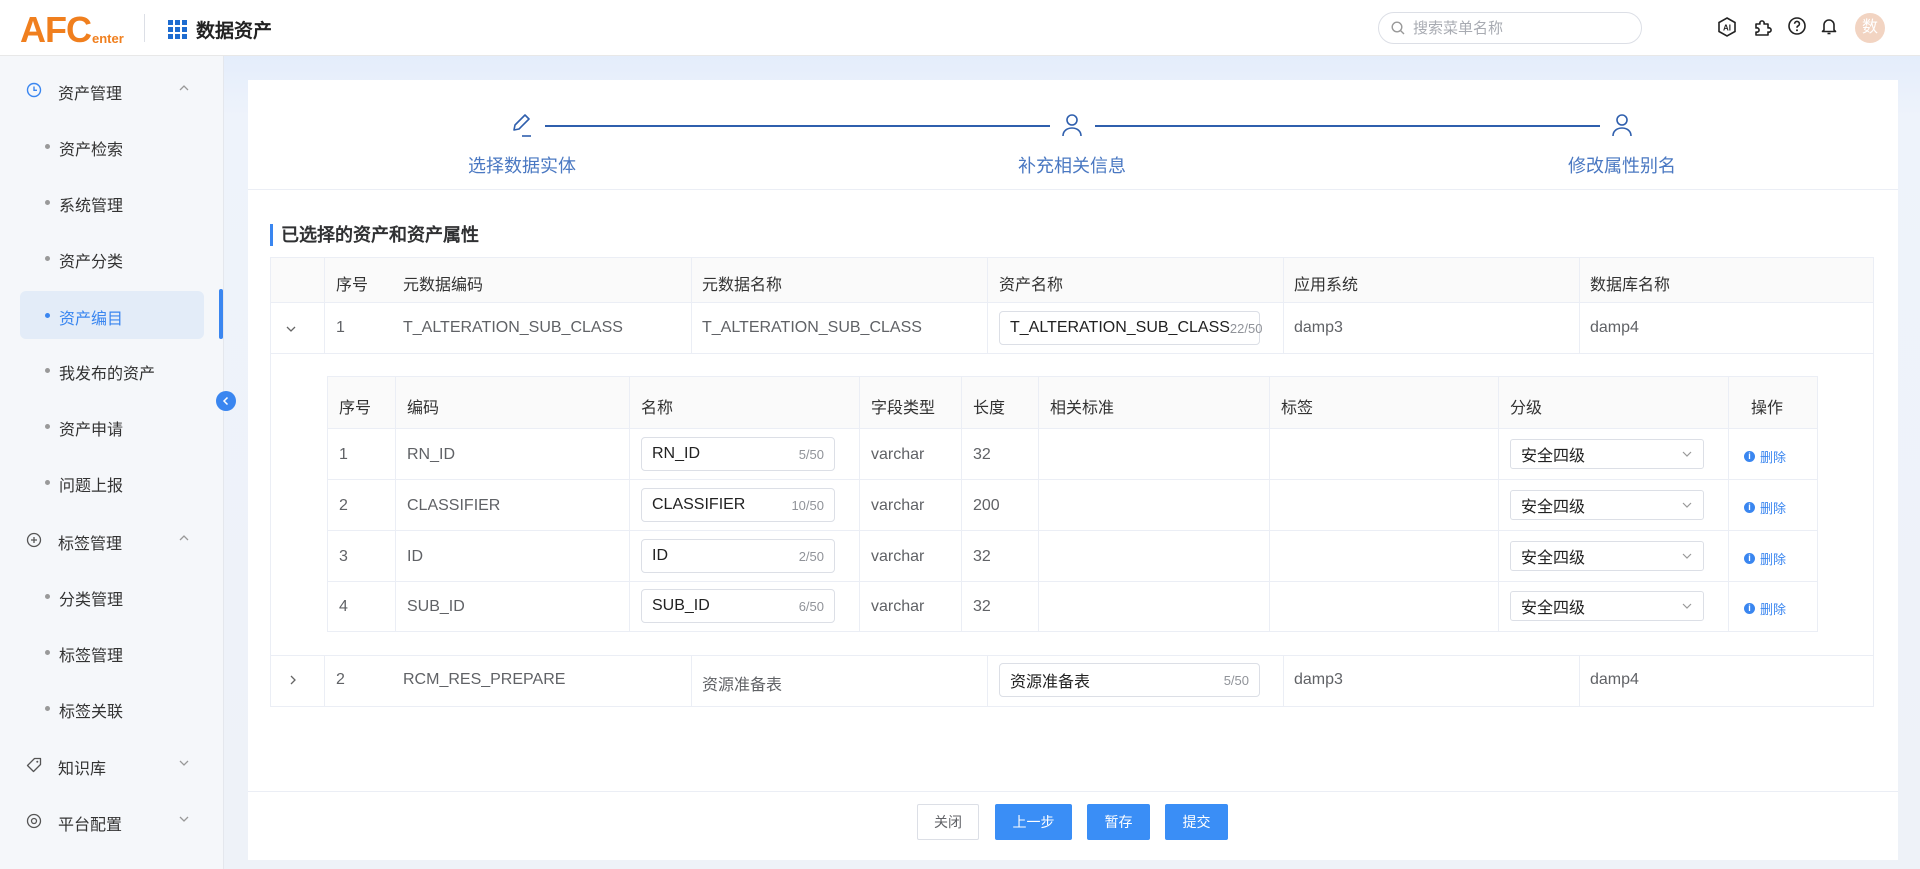 This screenshot has width=1920, height=869. I want to click on help-icon, so click(1797, 26).